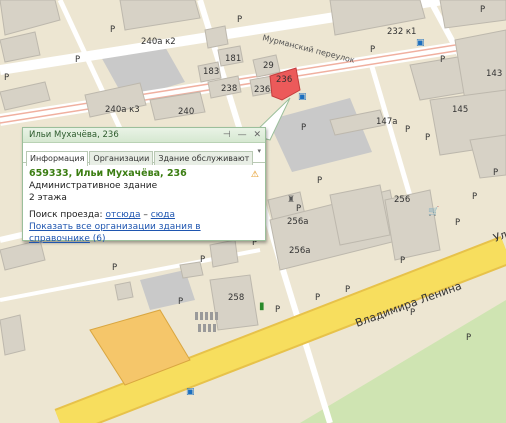  What do you see at coordinates (494, 74) in the screenshot?
I see `label-143: 143` at bounding box center [494, 74].